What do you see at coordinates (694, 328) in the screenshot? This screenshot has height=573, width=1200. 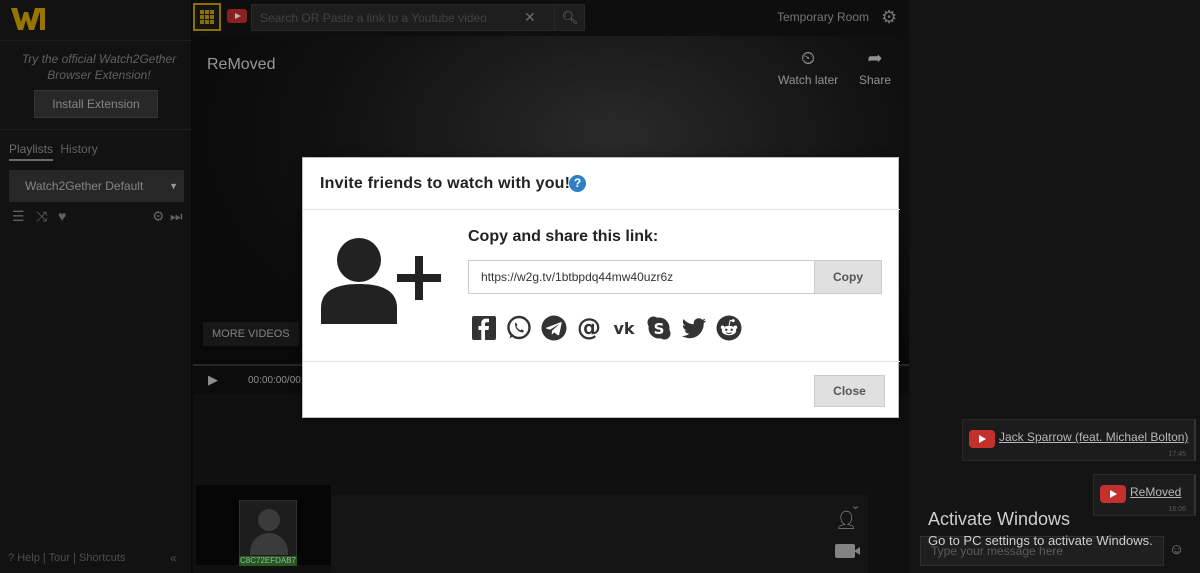 I see `twitter-icon` at bounding box center [694, 328].